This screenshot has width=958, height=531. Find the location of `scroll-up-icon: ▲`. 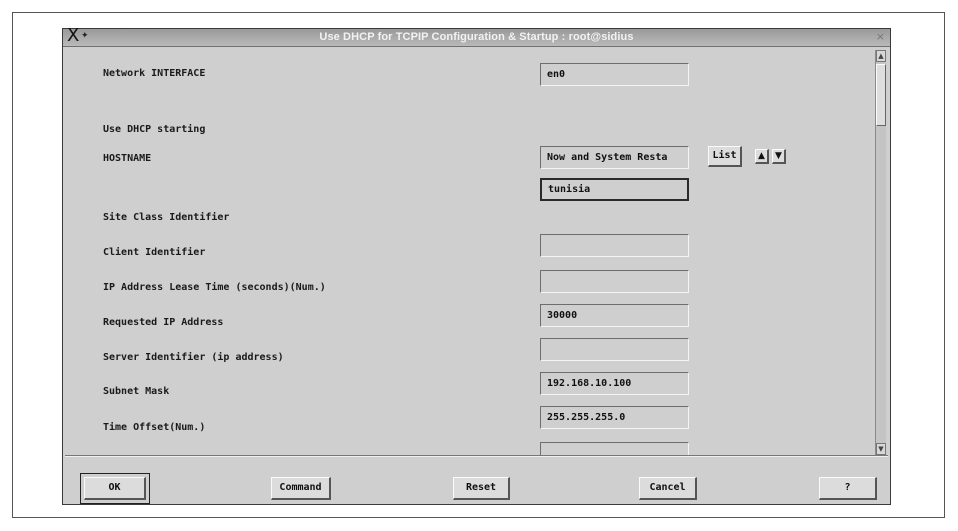

scroll-up-icon: ▲ is located at coordinates (881, 56).